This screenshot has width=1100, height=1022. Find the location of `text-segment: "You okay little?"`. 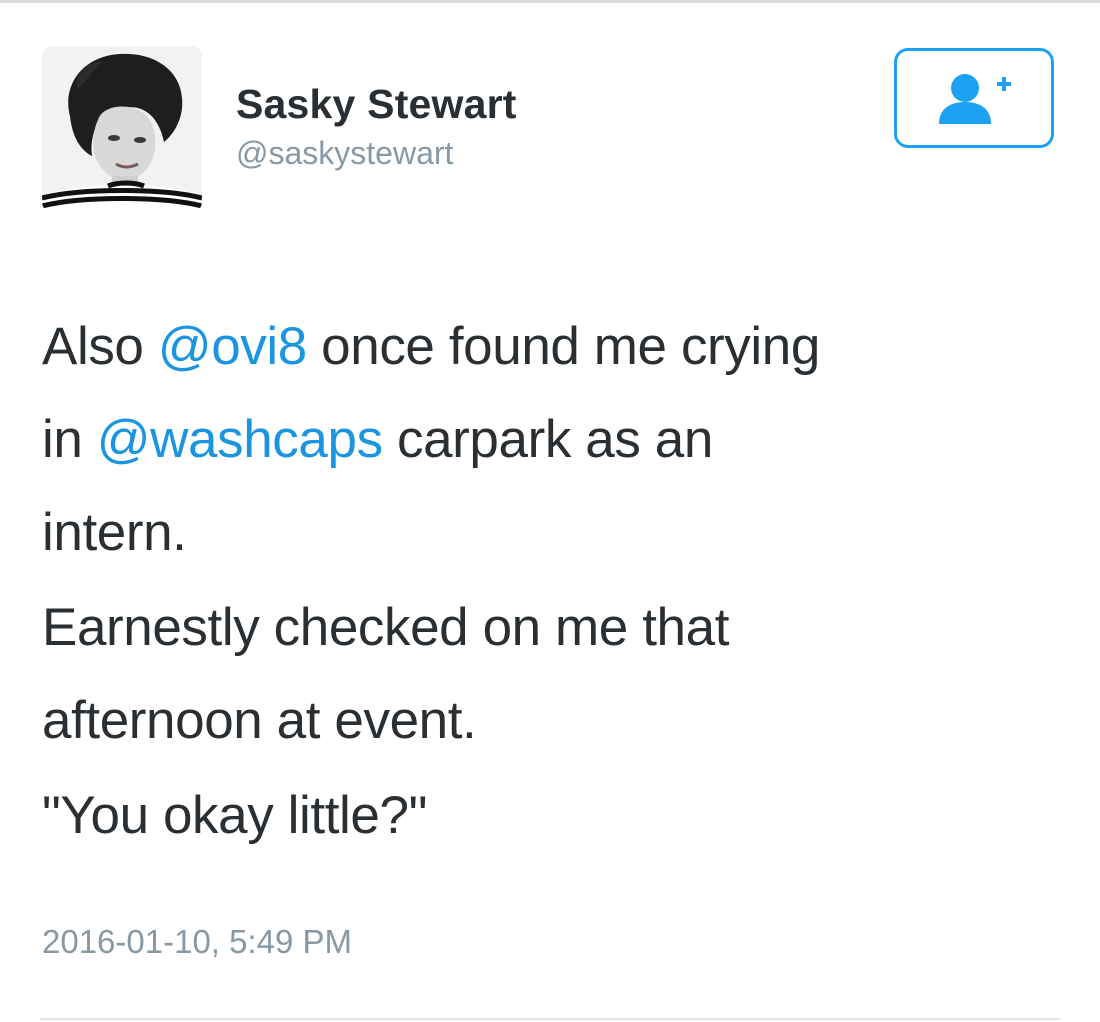

text-segment: "You okay little?" is located at coordinates (234, 815).